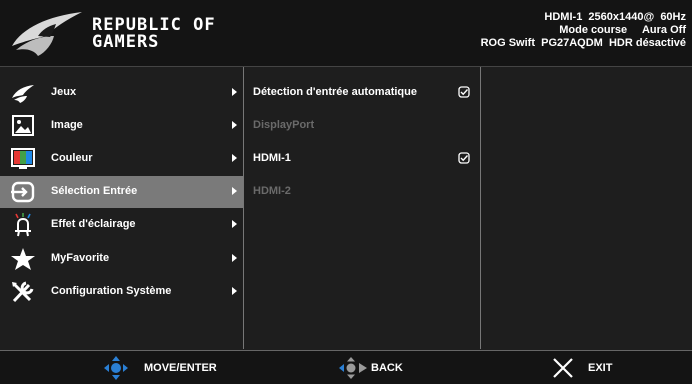 This screenshot has height=384, width=692. What do you see at coordinates (23, 225) in the screenshot?
I see `lighting-icon` at bounding box center [23, 225].